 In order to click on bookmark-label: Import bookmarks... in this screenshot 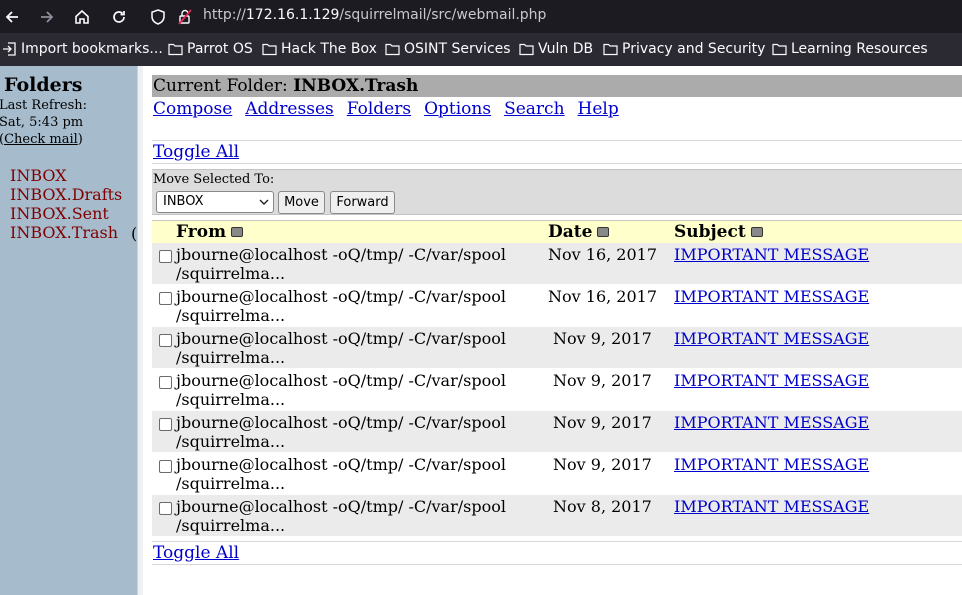, I will do `click(92, 49)`.